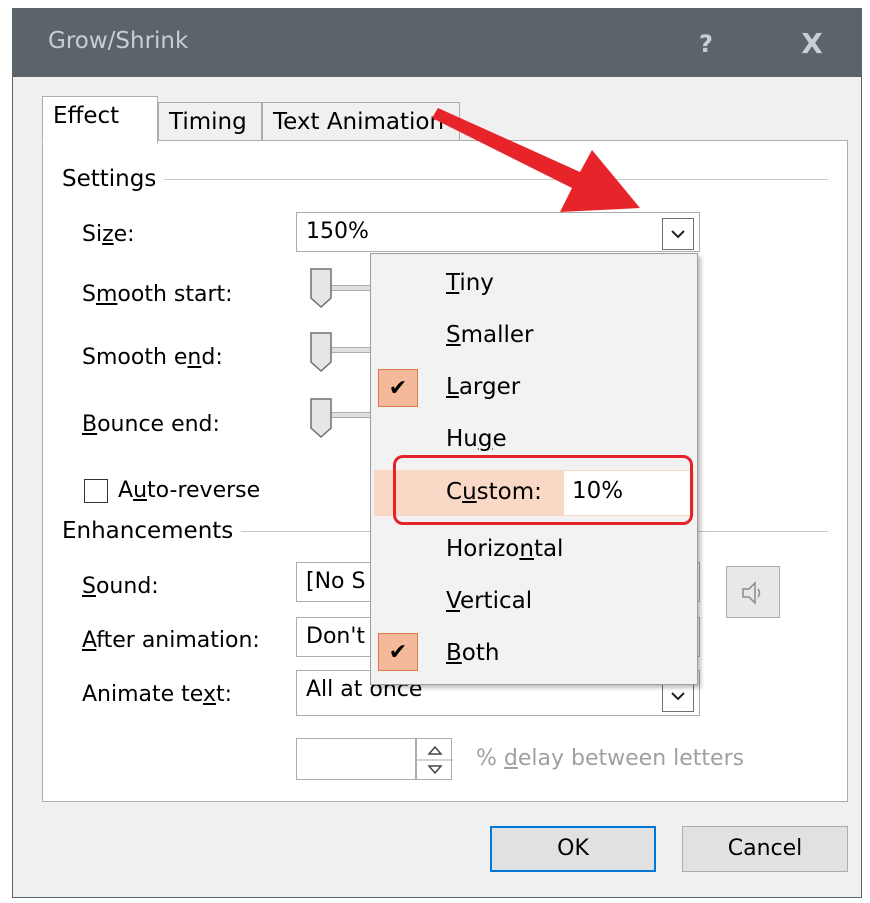  I want to click on menu-item-vertical: Vertical, so click(489, 601).